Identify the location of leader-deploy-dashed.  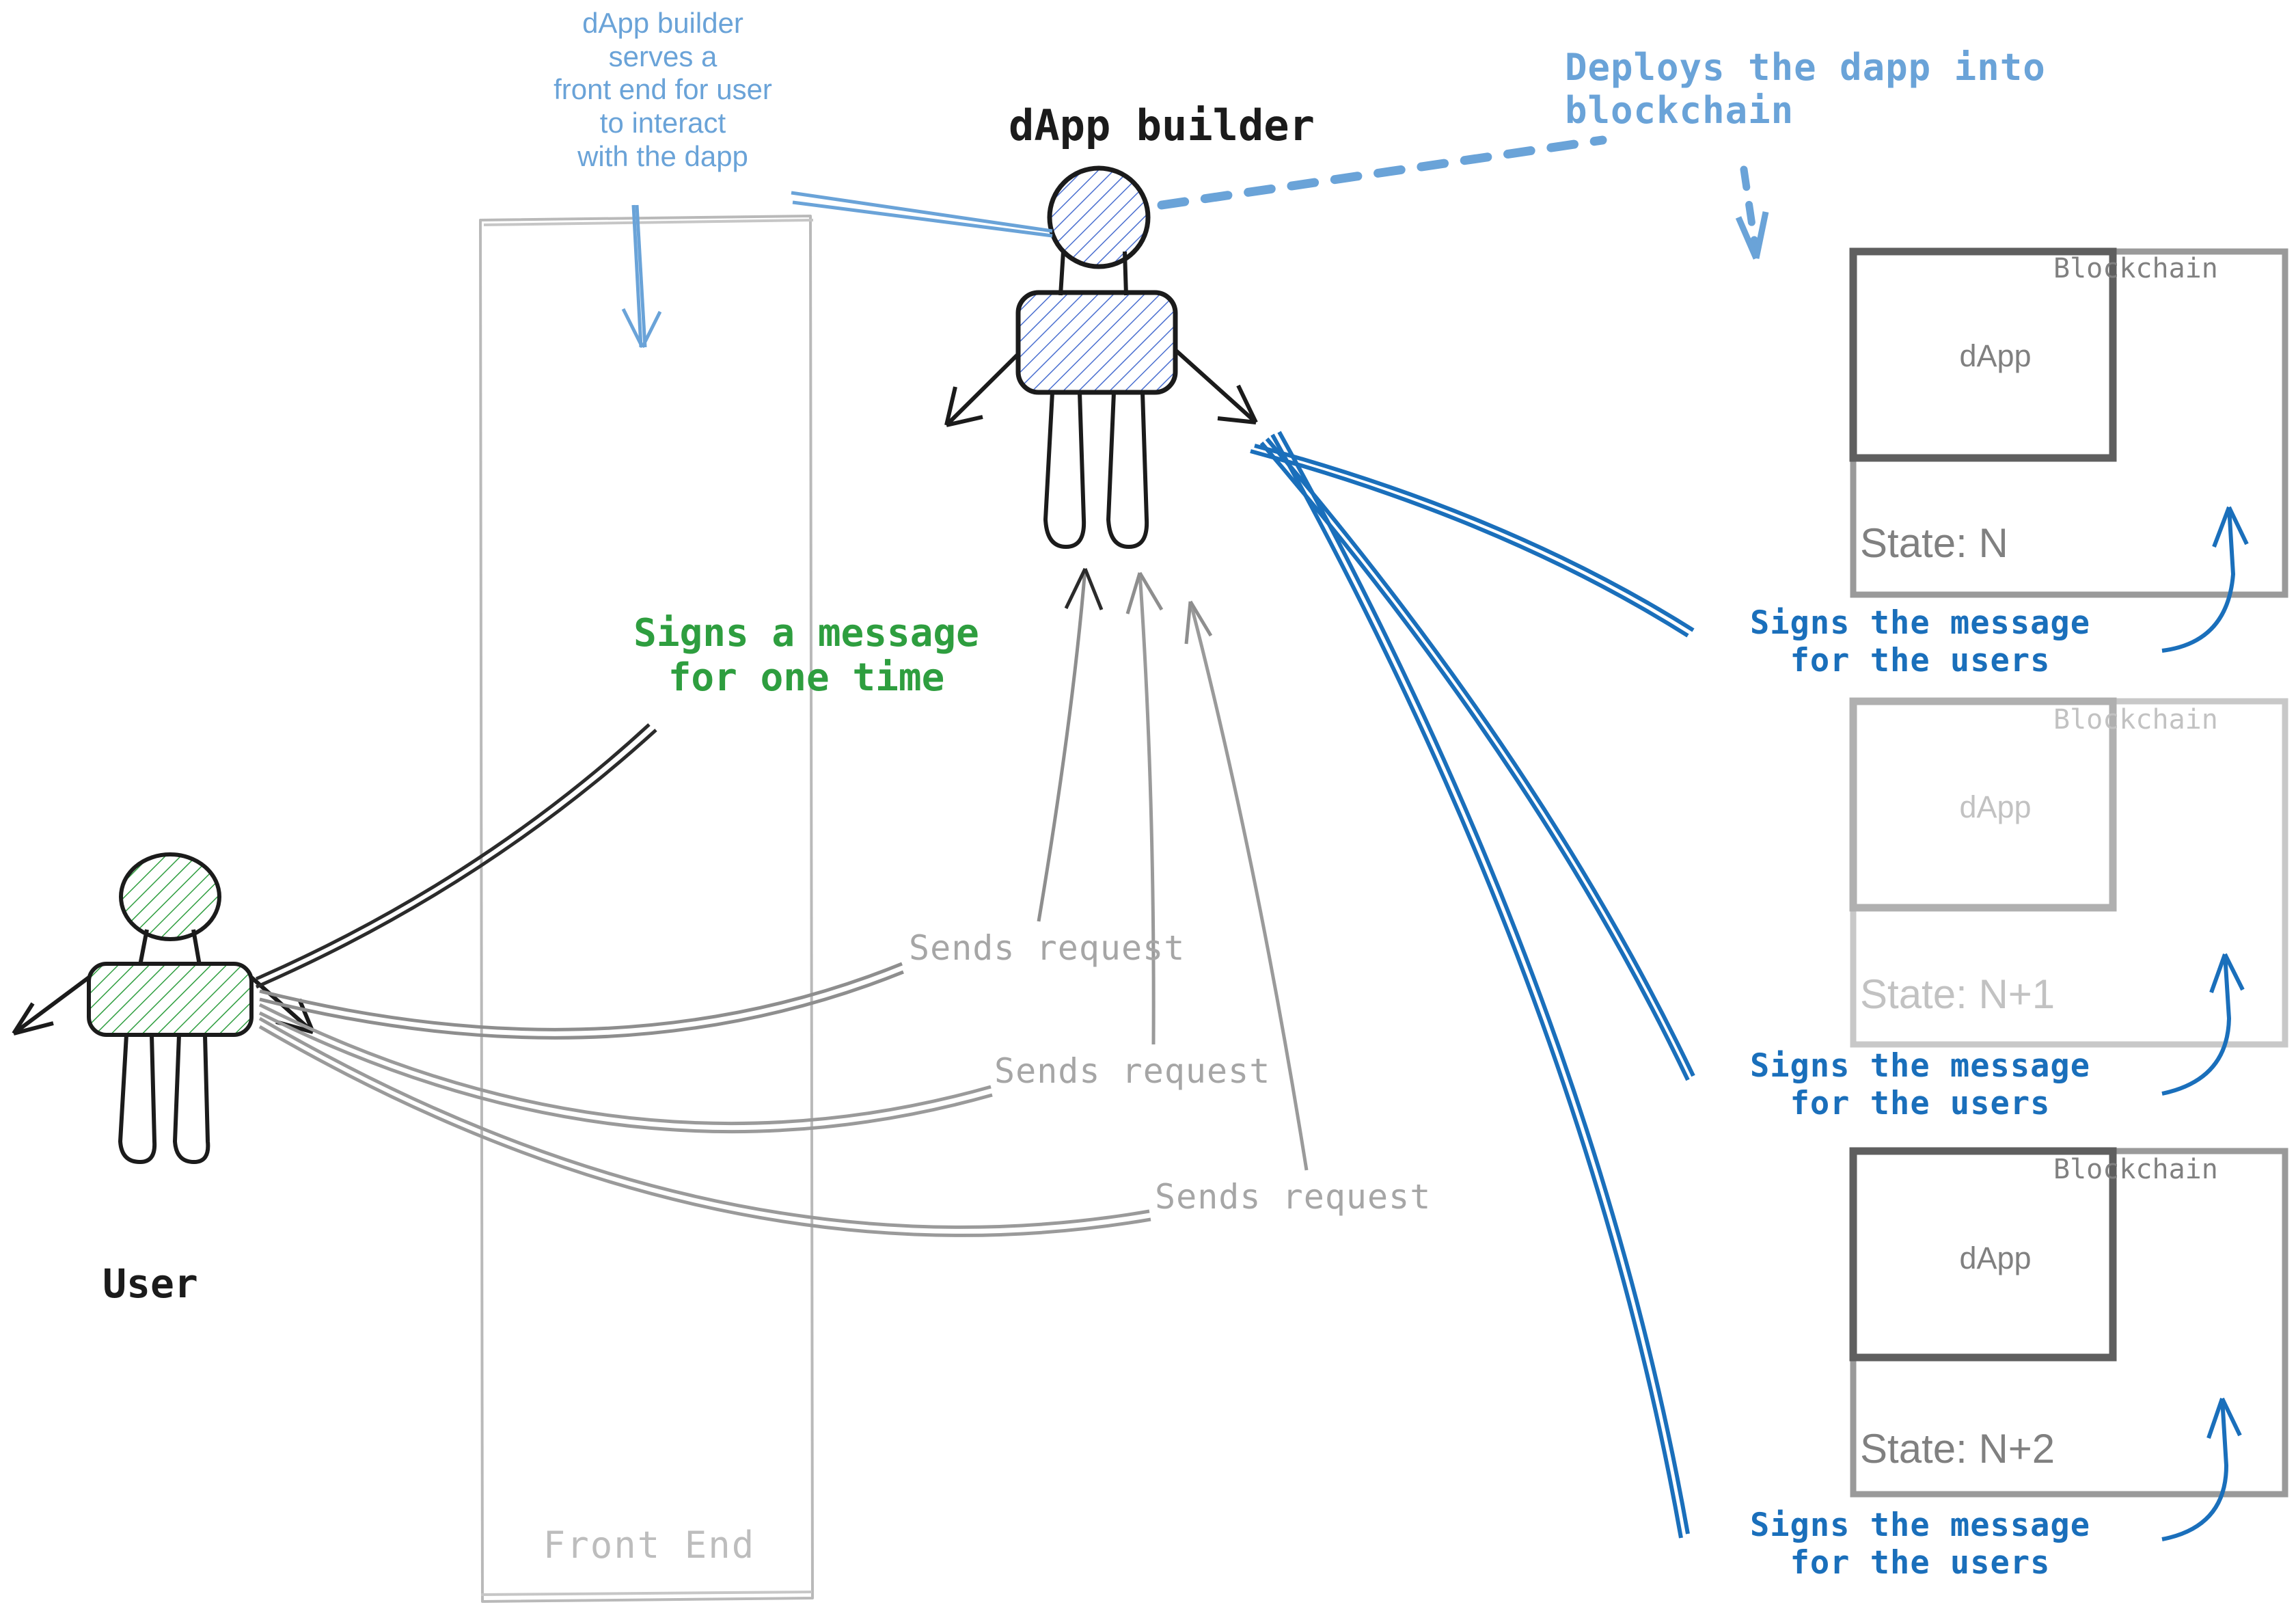
(1463, 197).